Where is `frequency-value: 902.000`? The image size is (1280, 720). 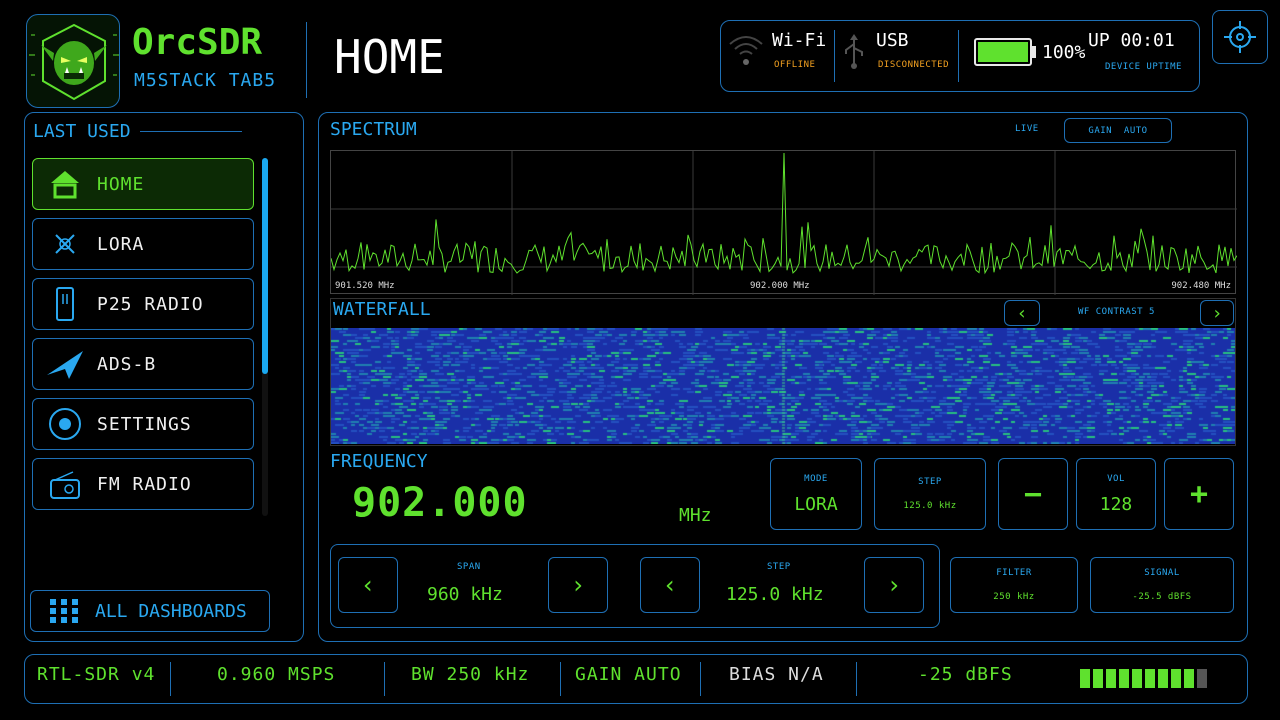
frequency-value: 902.000 is located at coordinates (440, 503).